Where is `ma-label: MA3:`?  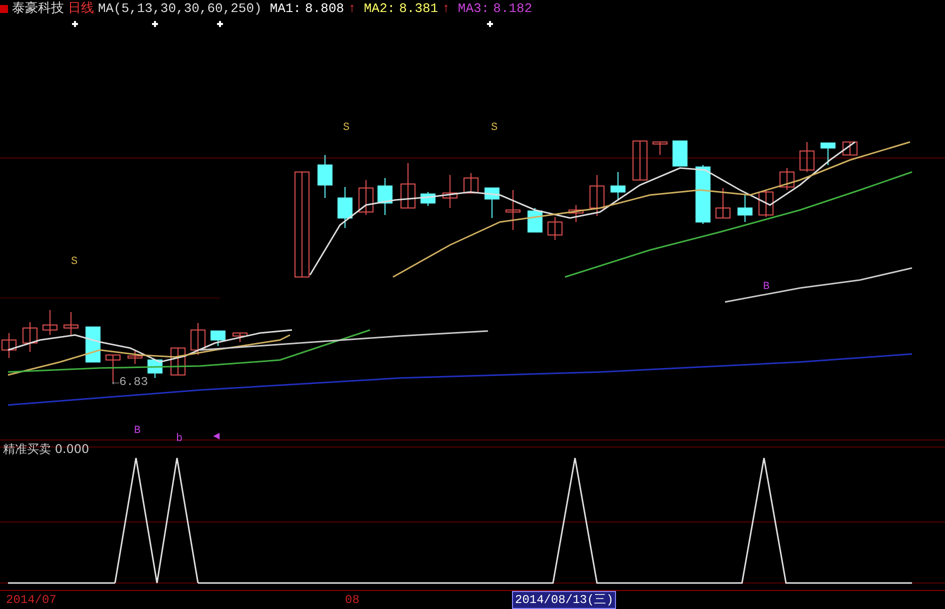 ma-label: MA3: is located at coordinates (474, 9).